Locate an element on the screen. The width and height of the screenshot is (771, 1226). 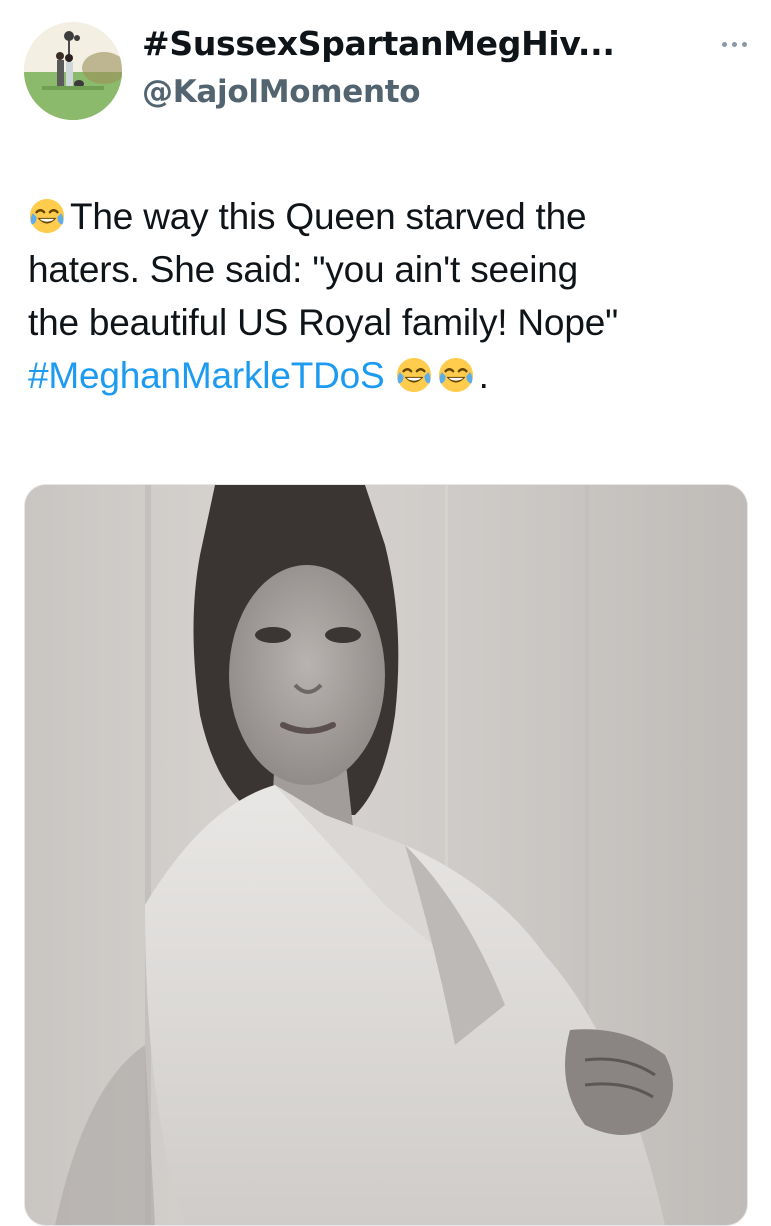
more-horizontal-icon is located at coordinates (734, 44).